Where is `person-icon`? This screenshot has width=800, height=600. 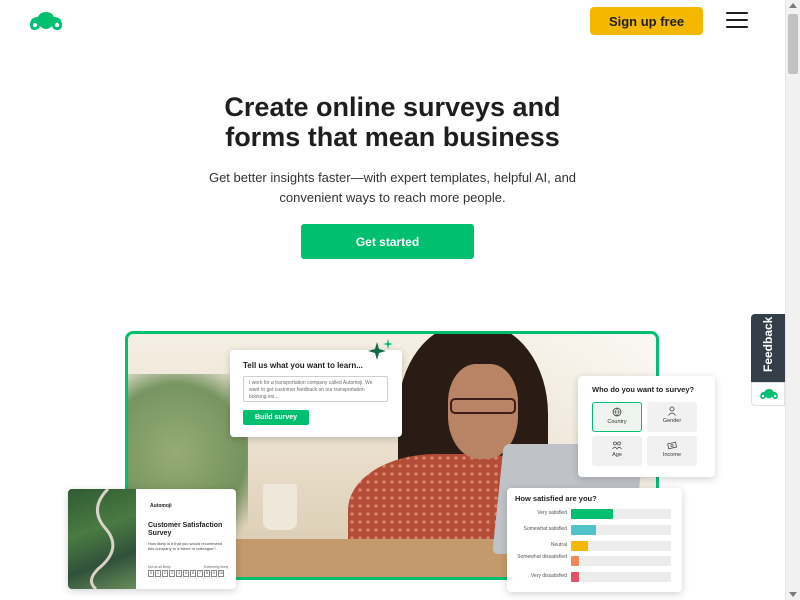 person-icon is located at coordinates (672, 411).